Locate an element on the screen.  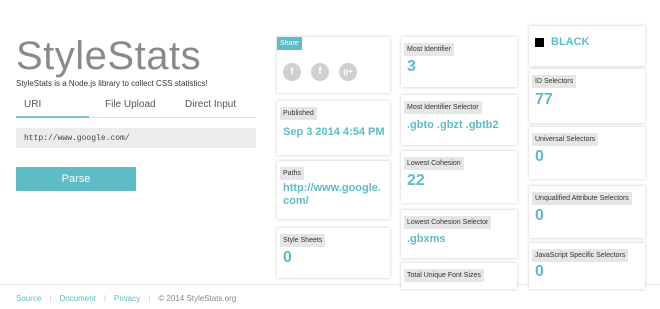
footer-link-source: Source is located at coordinates (28, 298).